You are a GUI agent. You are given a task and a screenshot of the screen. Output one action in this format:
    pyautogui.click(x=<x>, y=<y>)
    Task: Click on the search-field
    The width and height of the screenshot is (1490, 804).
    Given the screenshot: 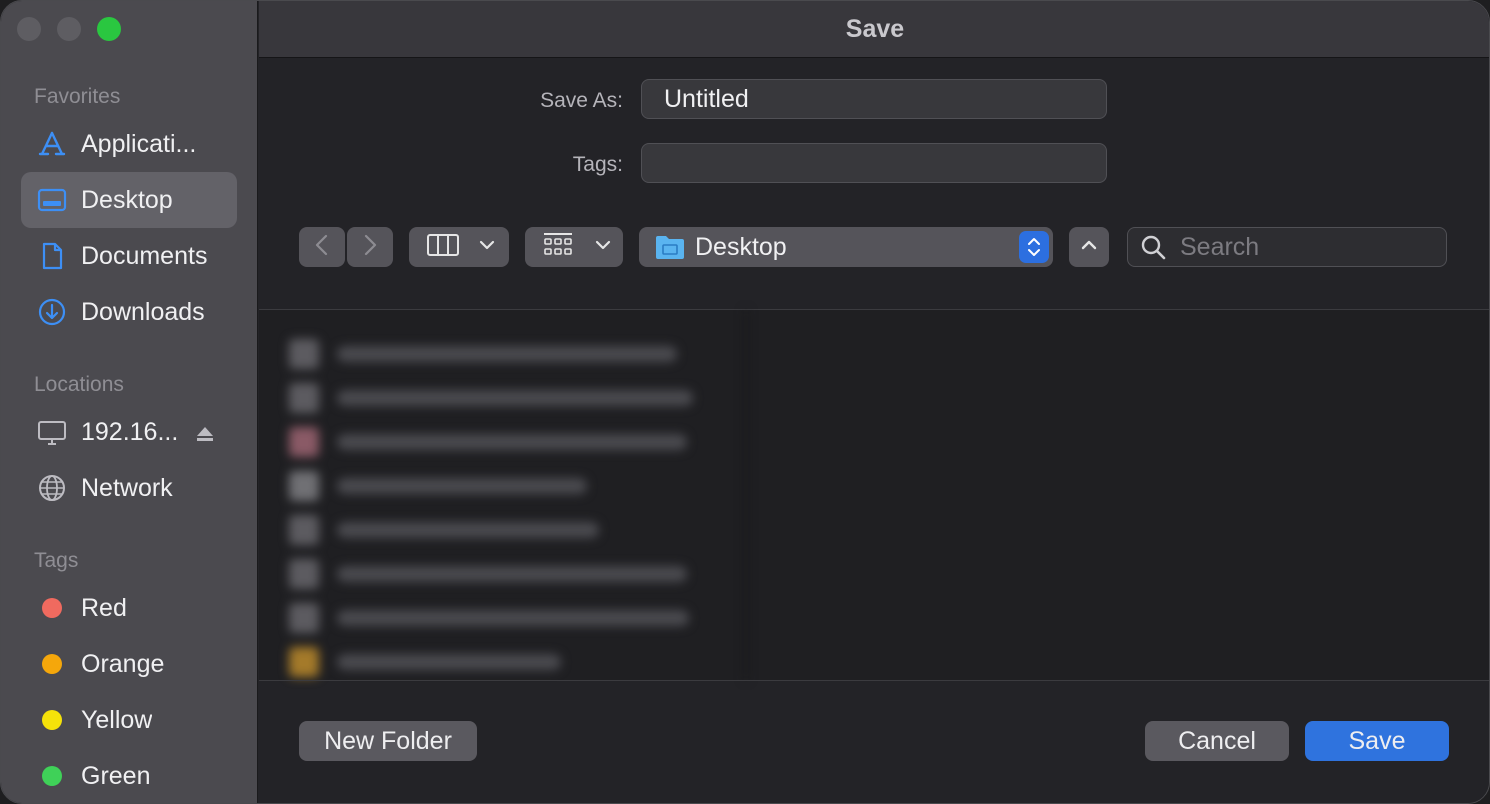 What is the action you would take?
    pyautogui.click(x=1287, y=247)
    